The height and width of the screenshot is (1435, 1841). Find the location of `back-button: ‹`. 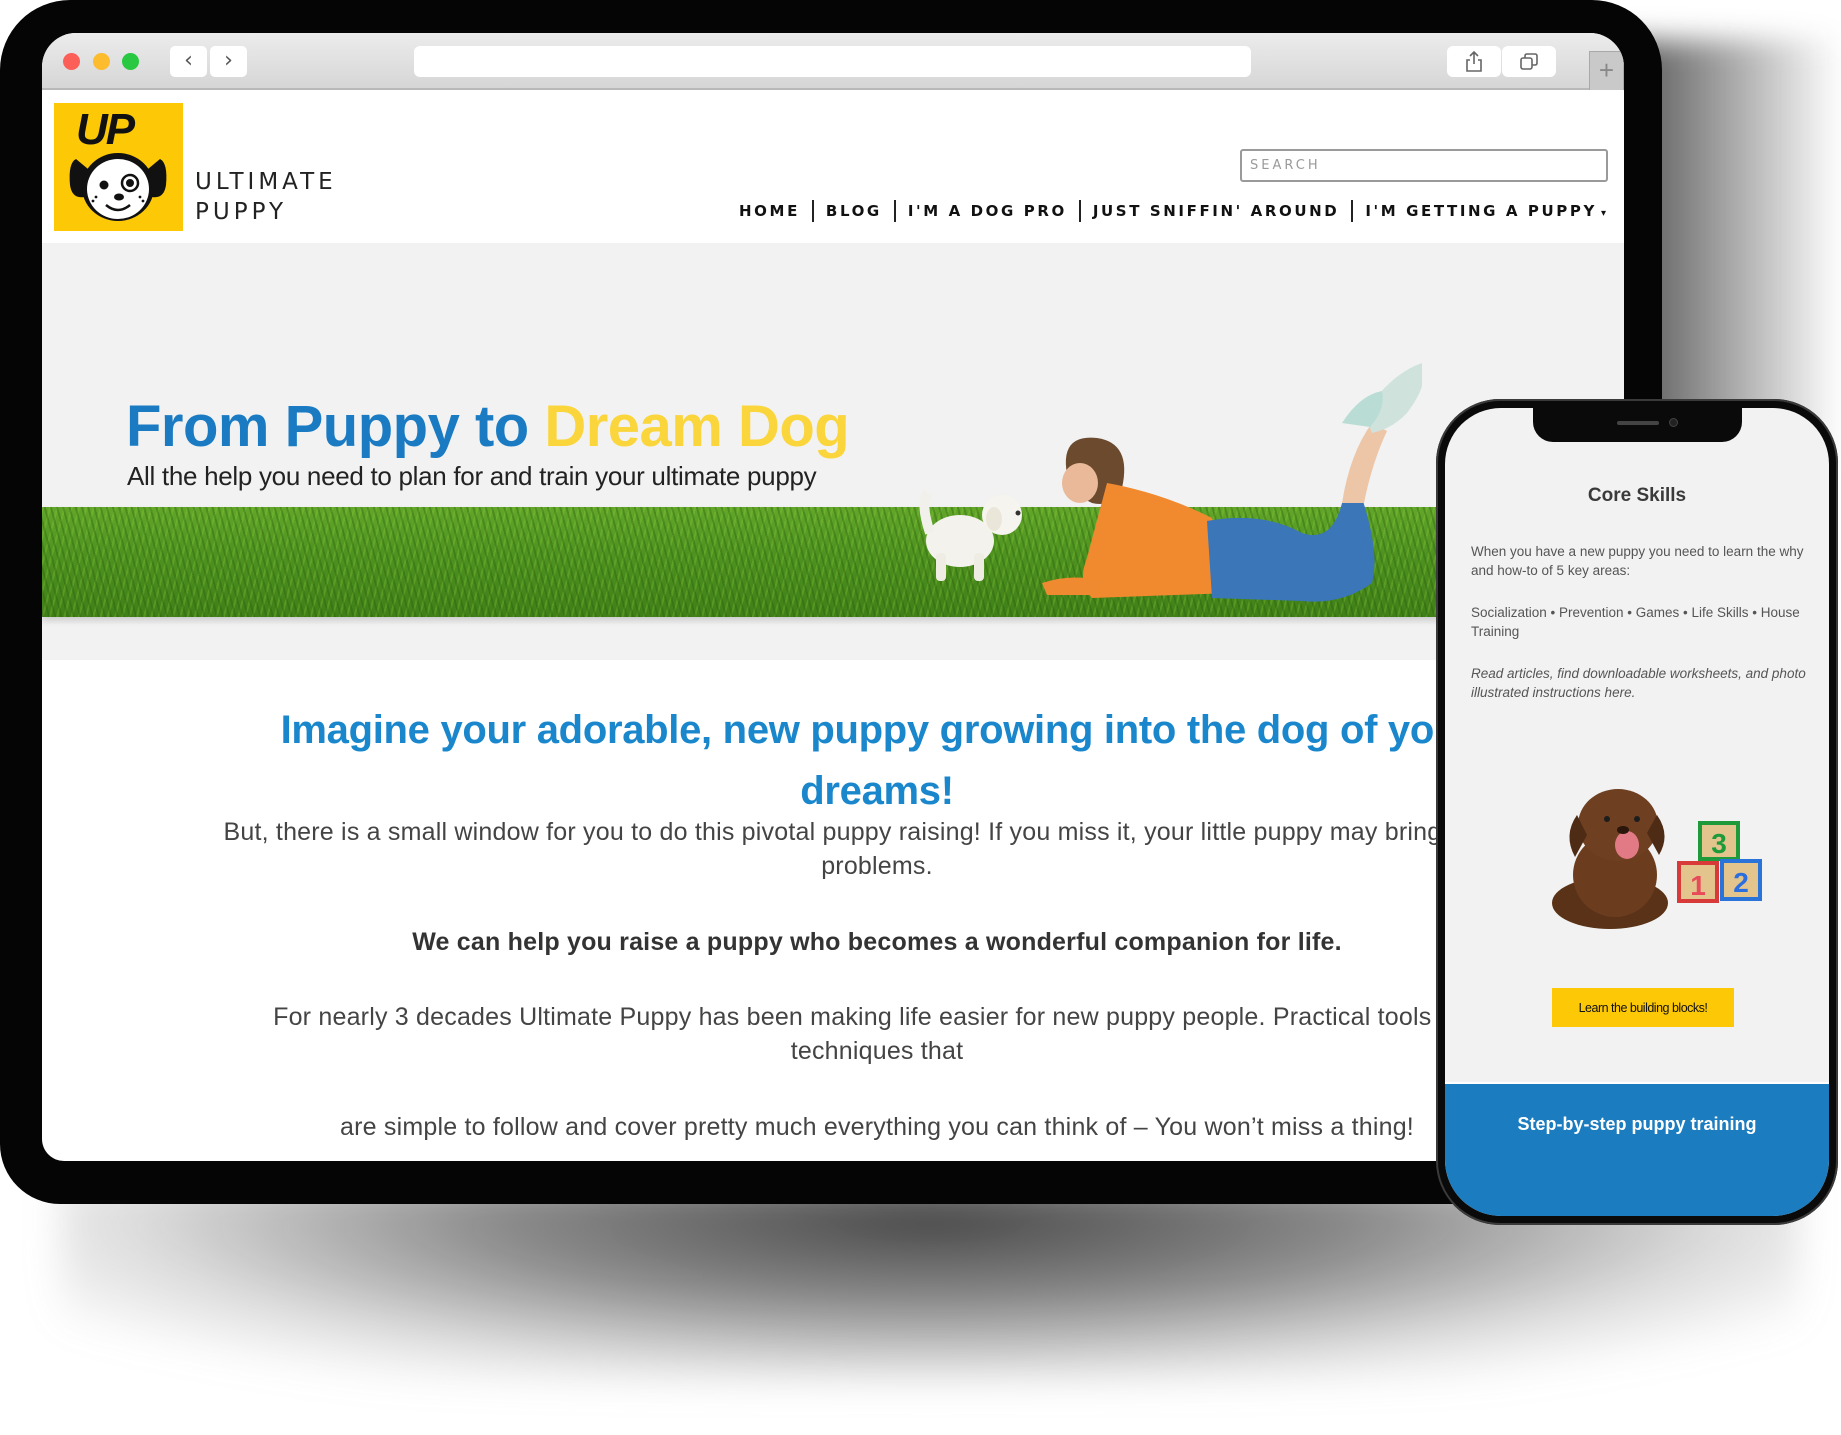

back-button: ‹ is located at coordinates (188, 61).